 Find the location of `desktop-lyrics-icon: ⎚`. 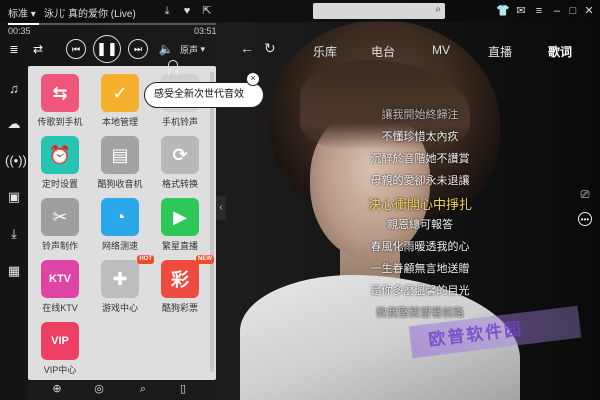

desktop-lyrics-icon: ⎚ is located at coordinates (585, 195).